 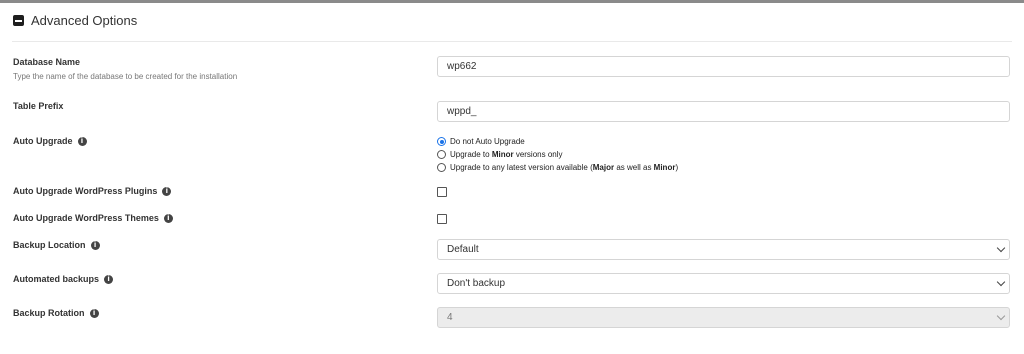 I want to click on auto-upgrade-plugins-checkbox, so click(x=442, y=192).